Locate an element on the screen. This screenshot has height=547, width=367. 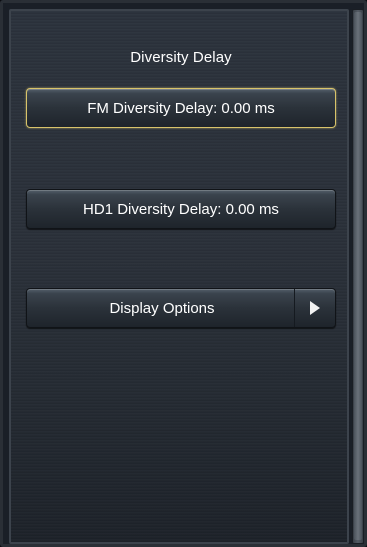
display-options-button: Display Options is located at coordinates (181, 308).